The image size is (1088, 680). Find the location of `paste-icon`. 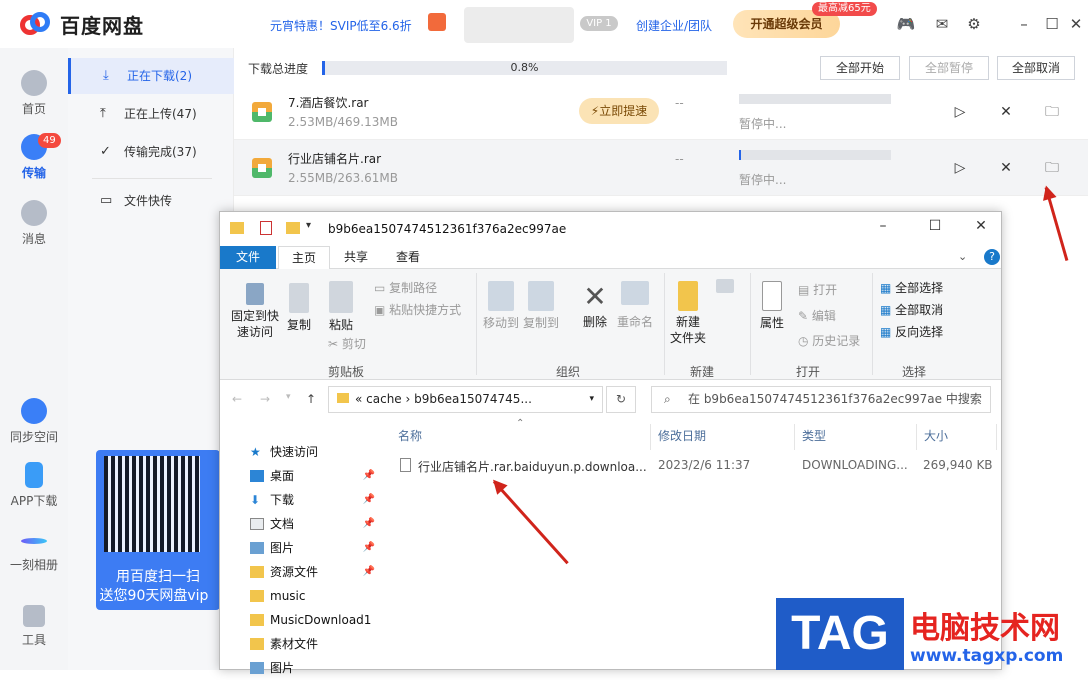

paste-icon is located at coordinates (341, 297).